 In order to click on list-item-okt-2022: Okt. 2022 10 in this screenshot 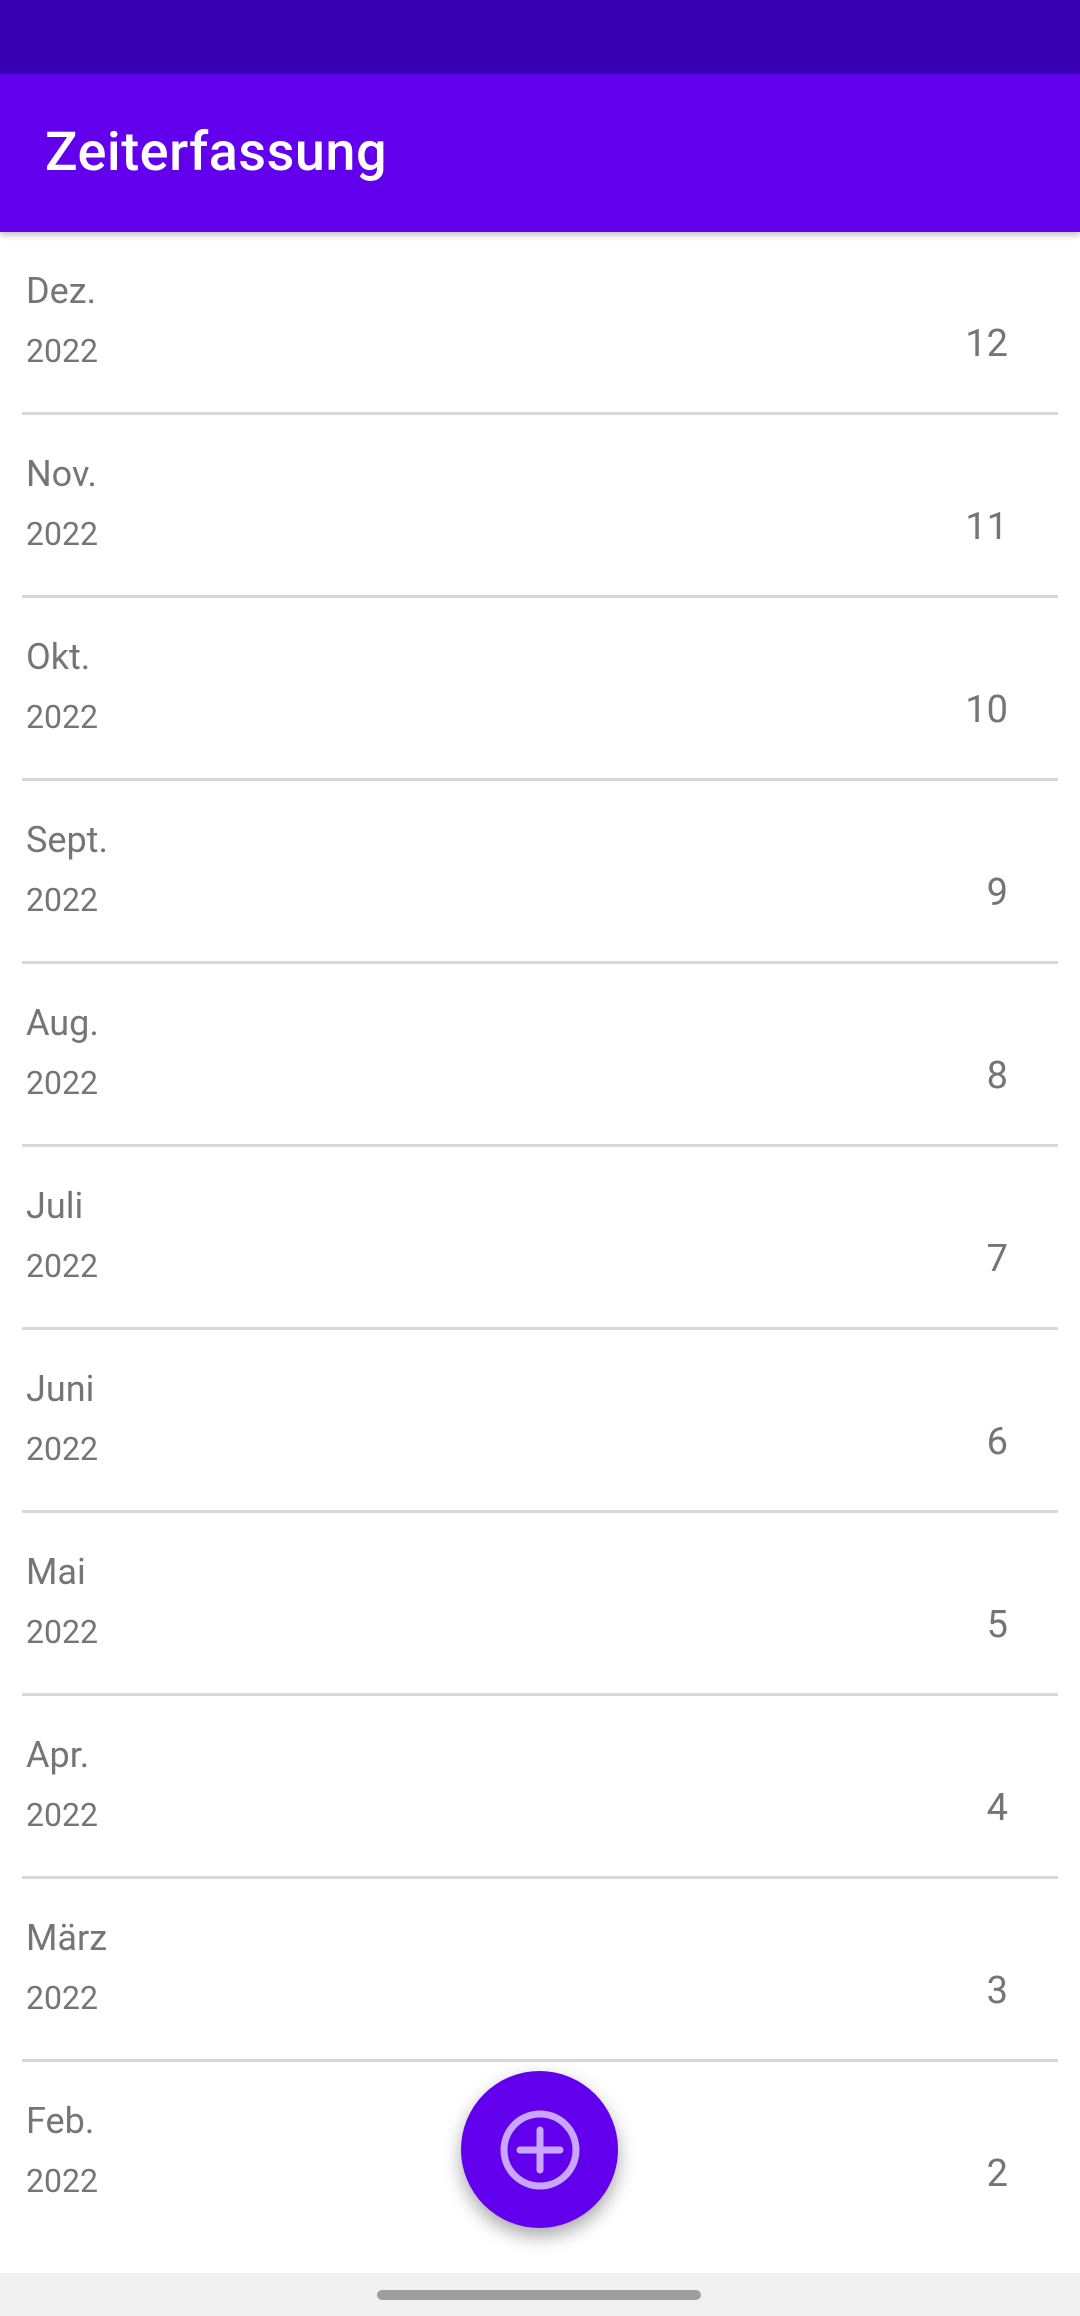, I will do `click(540, 689)`.